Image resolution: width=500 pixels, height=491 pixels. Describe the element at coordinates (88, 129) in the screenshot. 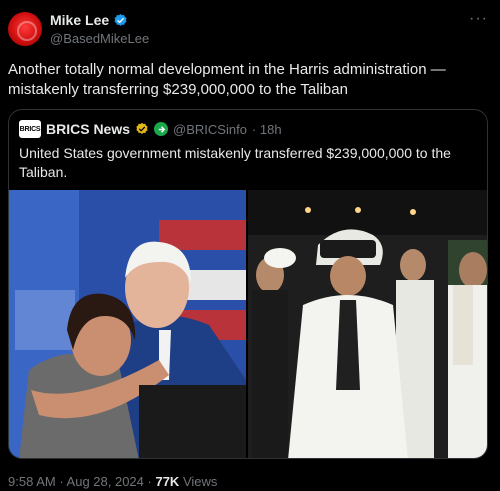

I see `quoted-author-name: BRICS News` at that location.